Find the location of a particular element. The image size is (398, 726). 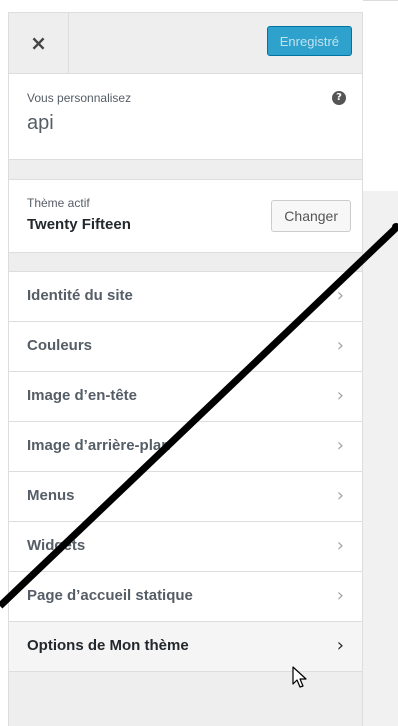

save-button: Enregistré is located at coordinates (309, 41).